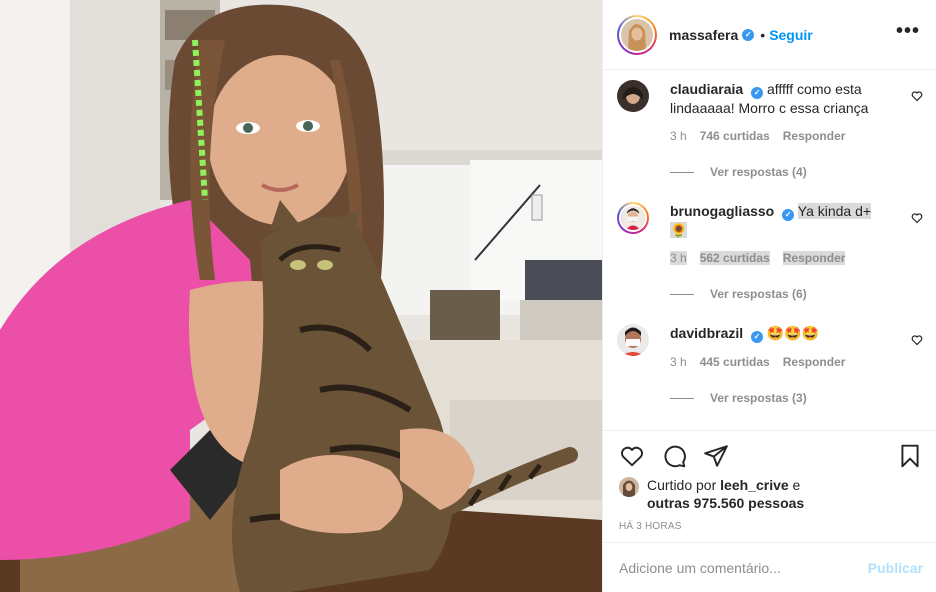 This screenshot has width=936, height=592. I want to click on comment-meta: 3 h 445 curtidas Responder, so click(796, 362).